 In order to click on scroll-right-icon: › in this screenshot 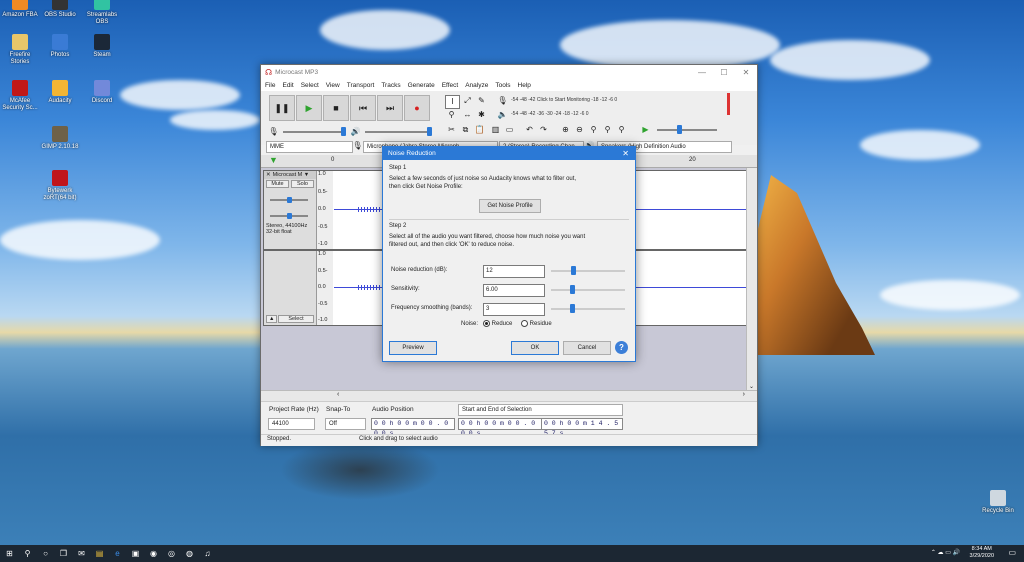, I will do `click(744, 394)`.